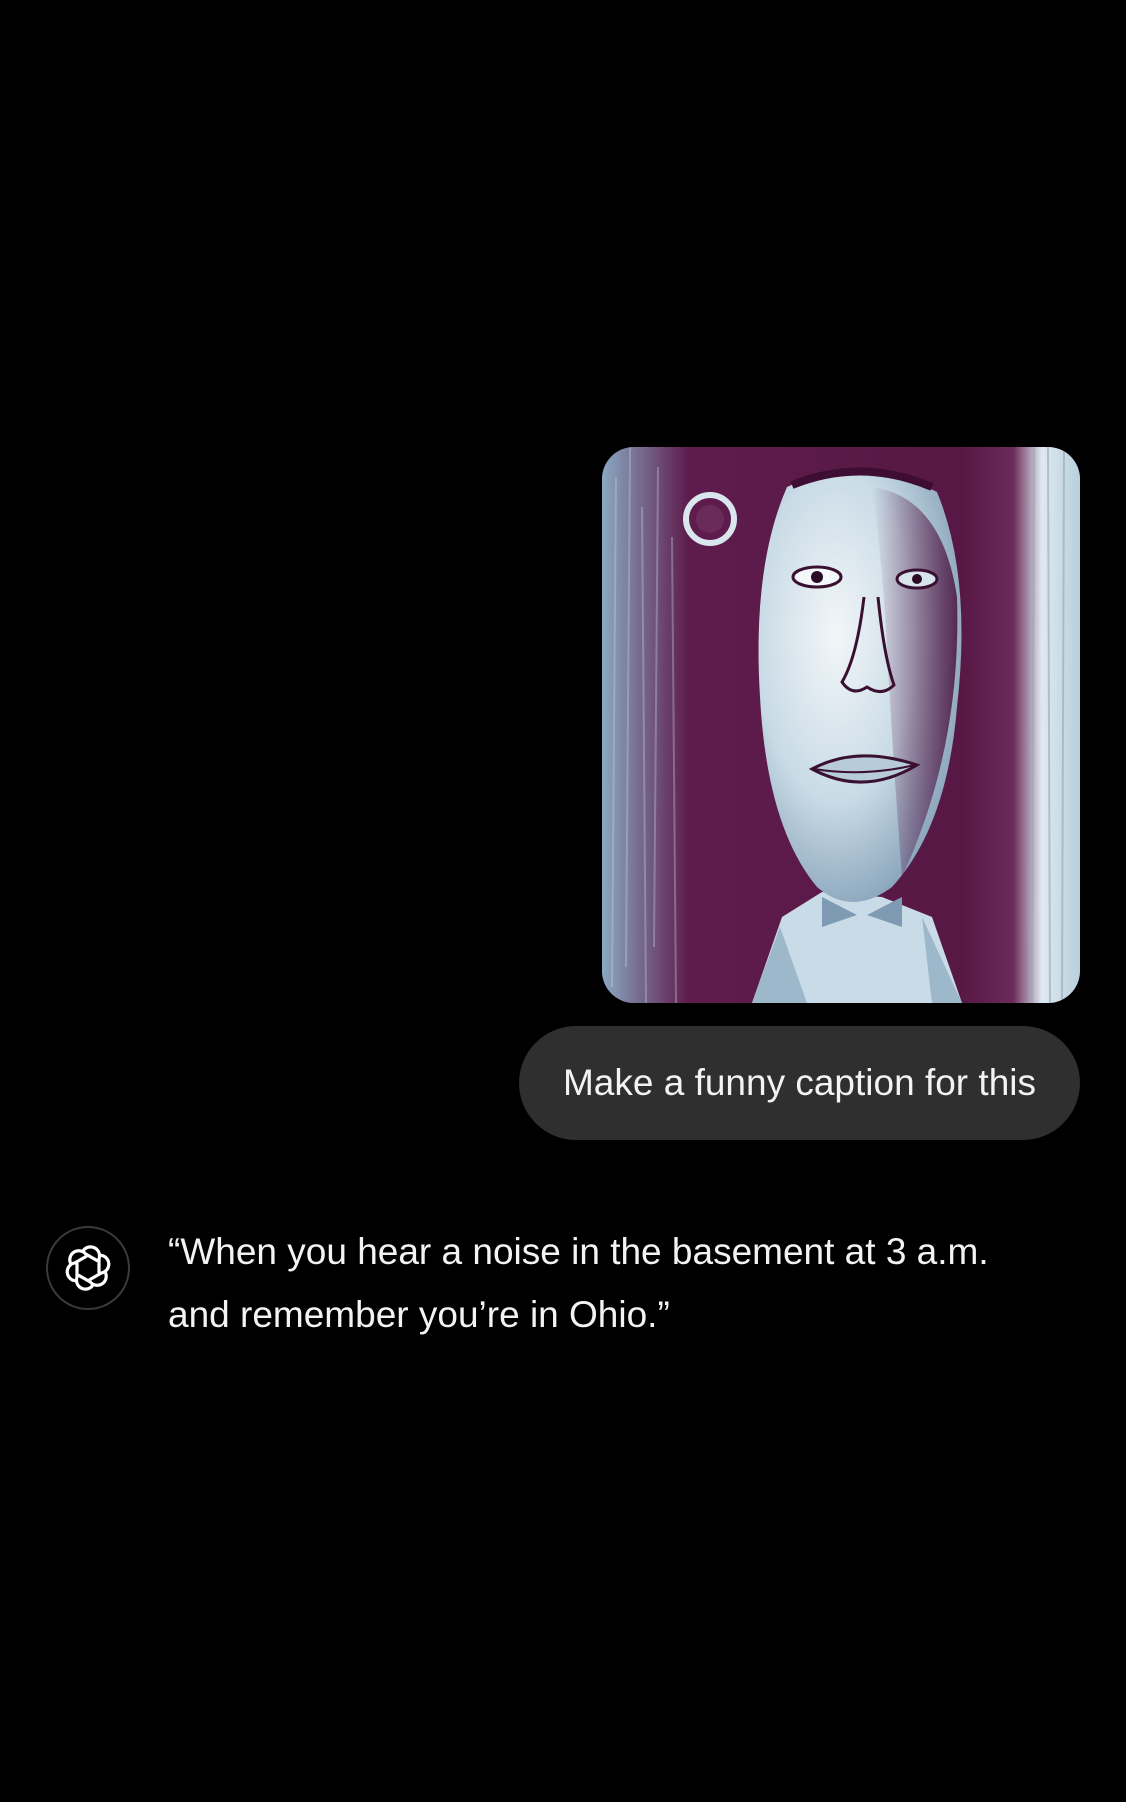  I want to click on assistant-avatar, so click(88, 1268).